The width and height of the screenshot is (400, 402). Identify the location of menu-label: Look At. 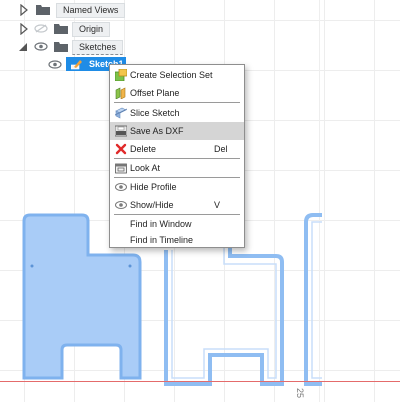
(145, 168).